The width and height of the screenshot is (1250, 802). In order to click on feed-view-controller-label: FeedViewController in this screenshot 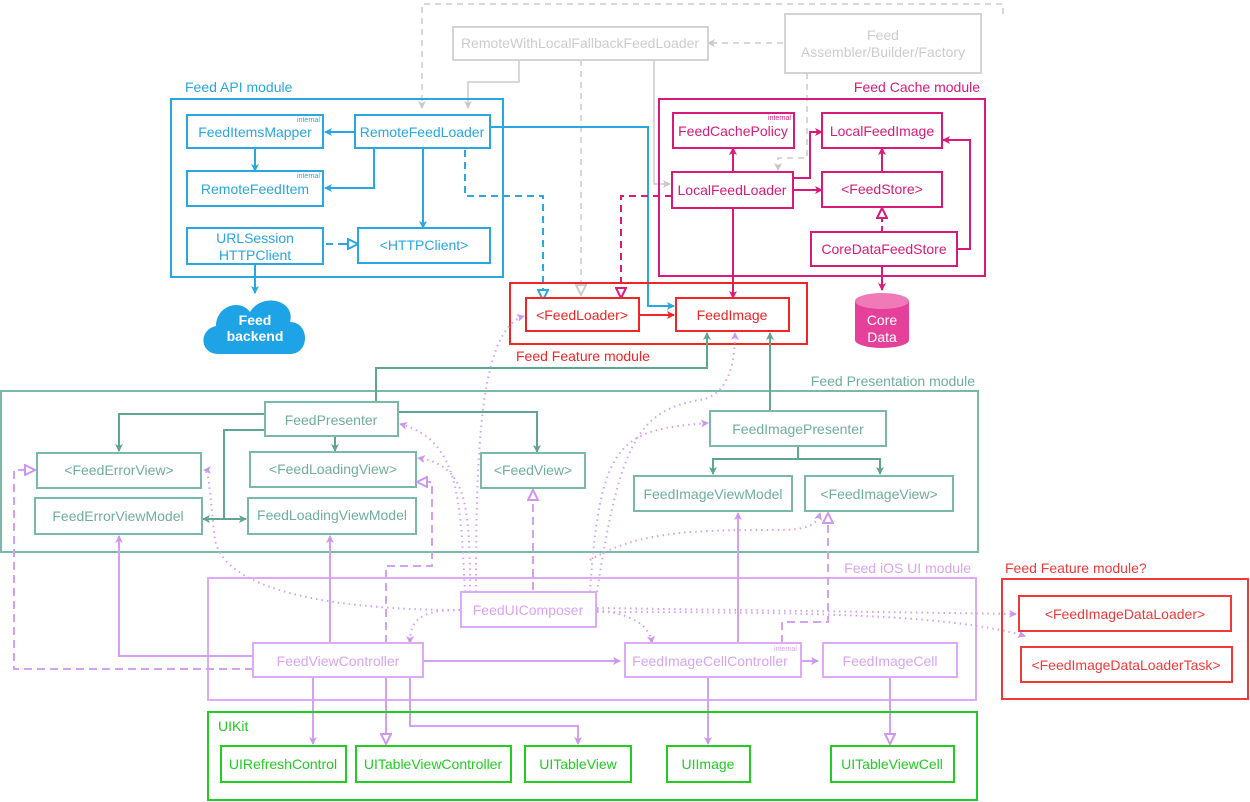, I will do `click(338, 661)`.